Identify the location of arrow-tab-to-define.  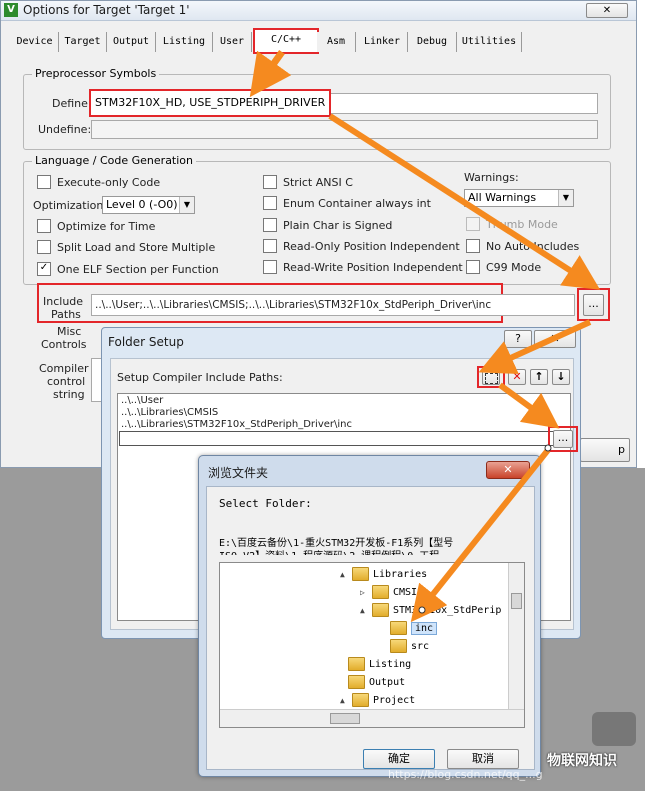
(270, 73).